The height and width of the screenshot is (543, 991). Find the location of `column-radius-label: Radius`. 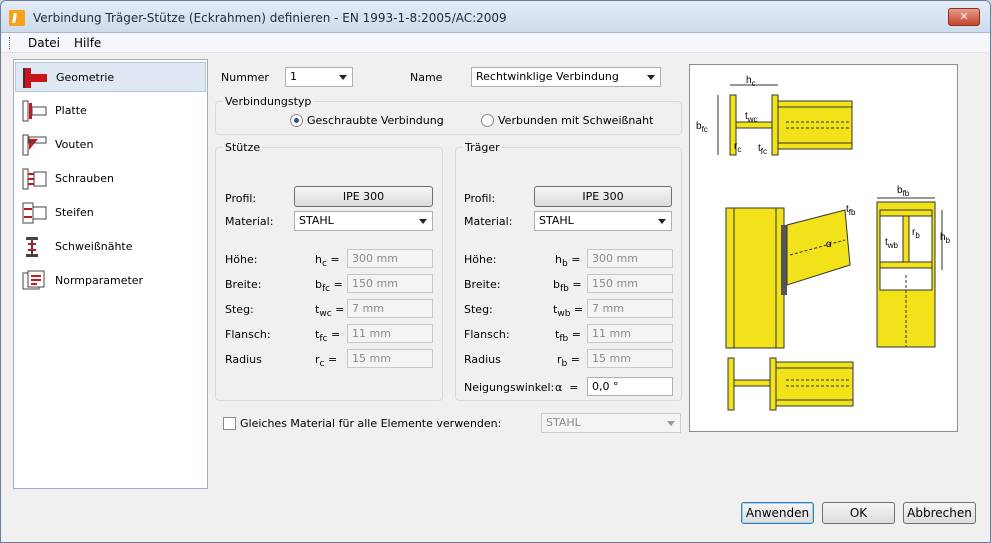

column-radius-label: Radius is located at coordinates (243, 359).